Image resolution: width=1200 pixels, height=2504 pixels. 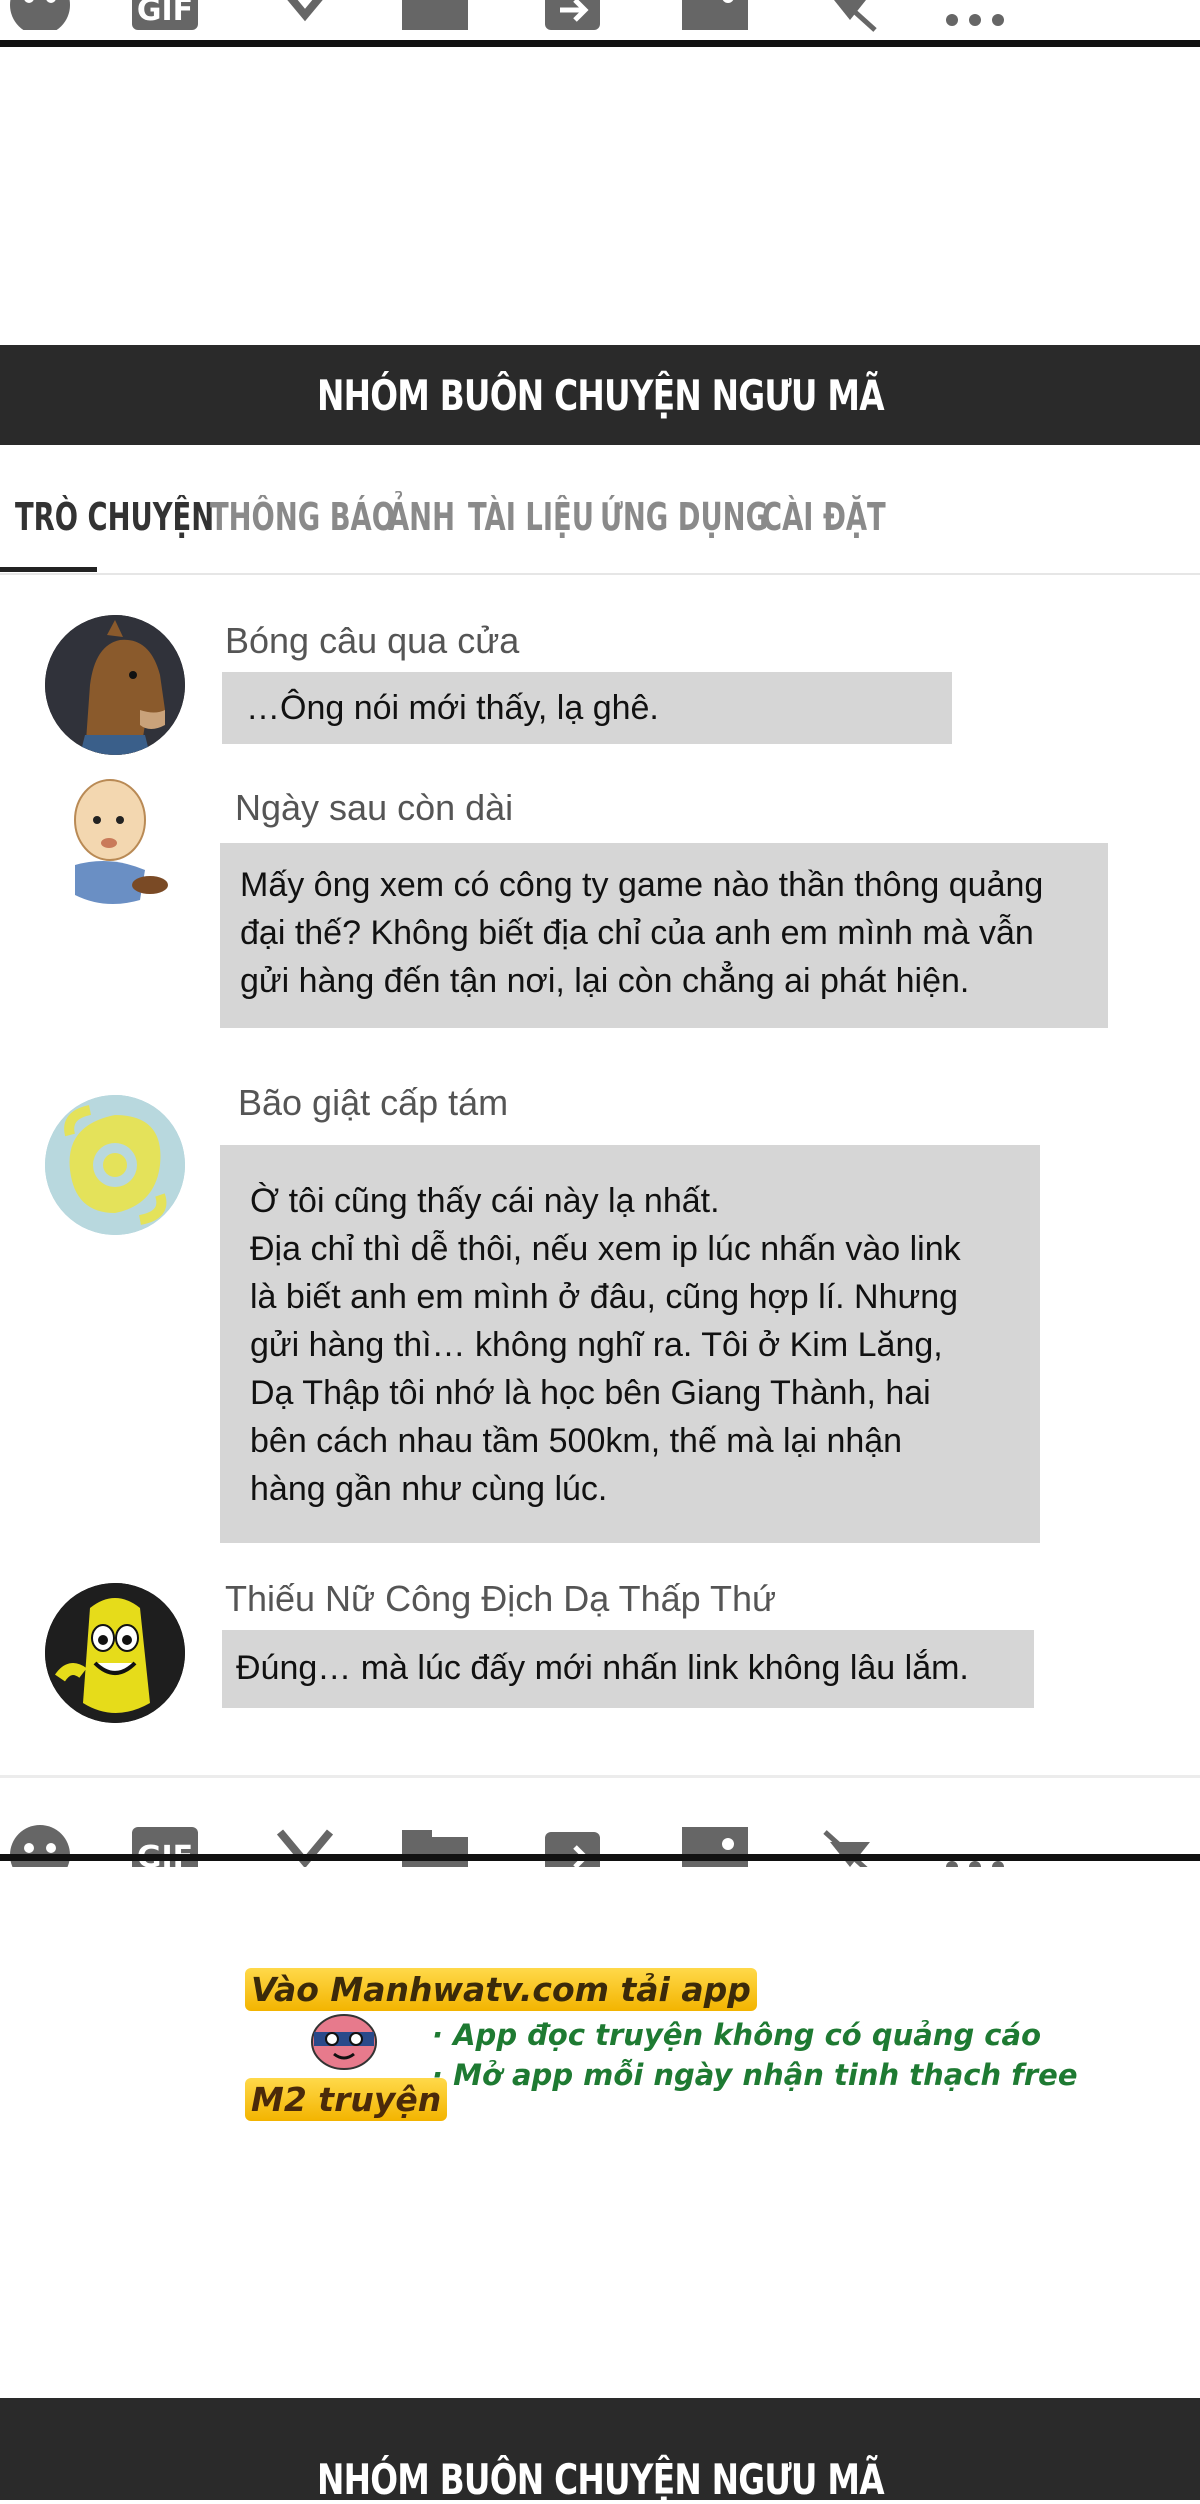 What do you see at coordinates (600, 574) in the screenshot?
I see `tabs-divider` at bounding box center [600, 574].